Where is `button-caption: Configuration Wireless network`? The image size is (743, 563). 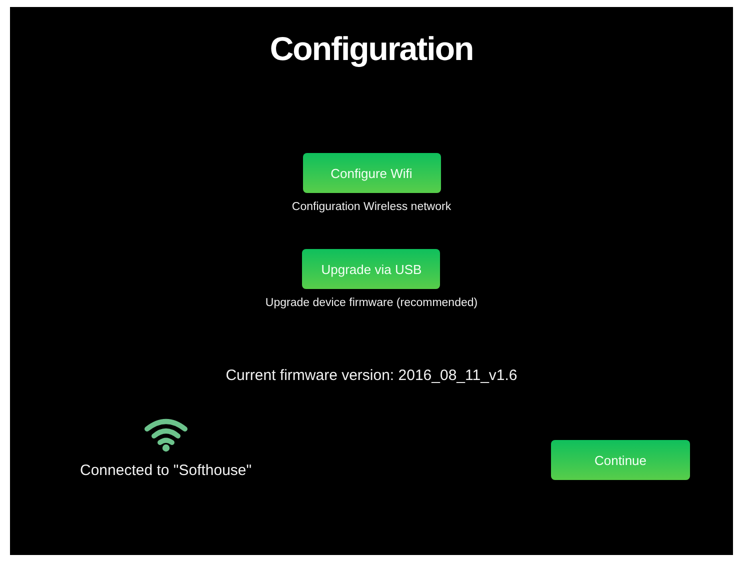
button-caption: Configuration Wireless network is located at coordinates (372, 207).